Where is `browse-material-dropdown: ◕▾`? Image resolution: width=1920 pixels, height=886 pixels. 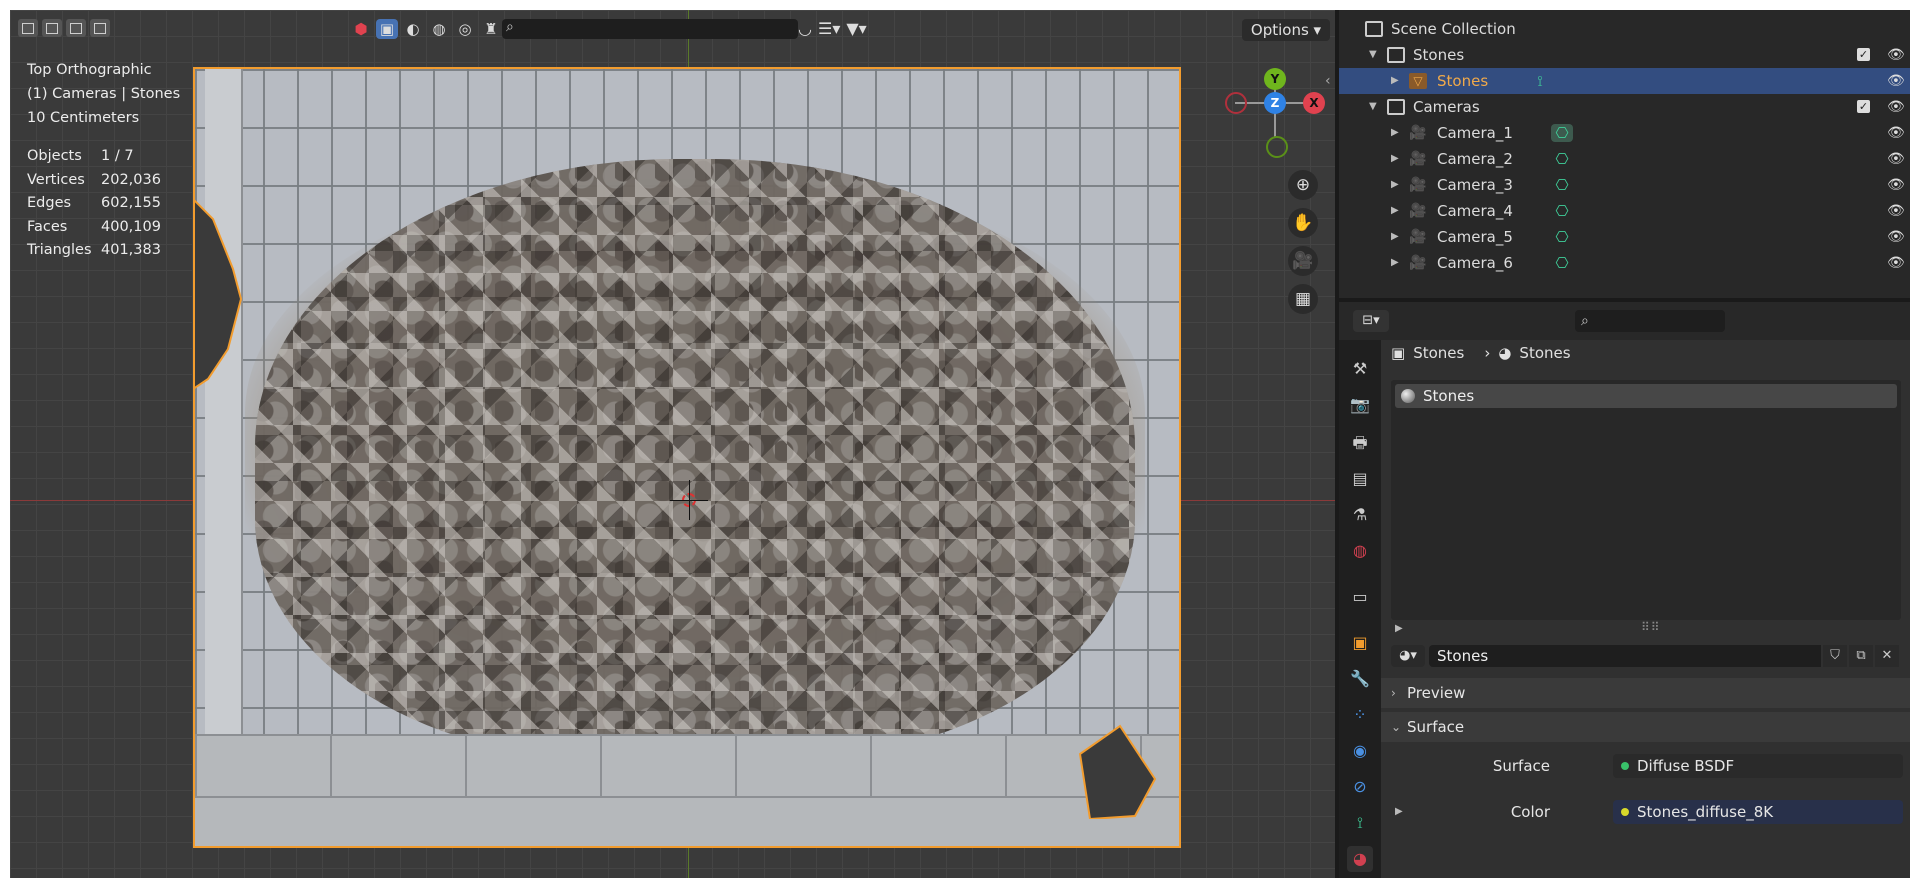
browse-material-dropdown: ◕▾ is located at coordinates (1408, 656).